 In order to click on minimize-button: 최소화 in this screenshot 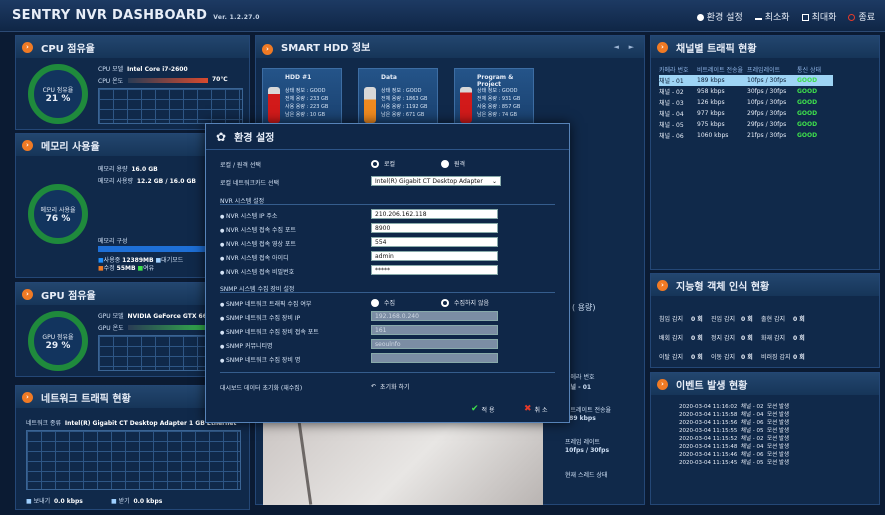, I will do `click(772, 16)`.